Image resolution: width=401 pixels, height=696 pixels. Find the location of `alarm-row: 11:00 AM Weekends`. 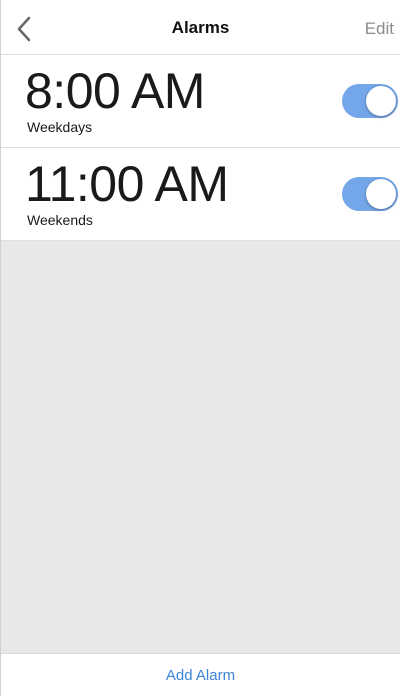

alarm-row: 11:00 AM Weekends is located at coordinates (200, 194).